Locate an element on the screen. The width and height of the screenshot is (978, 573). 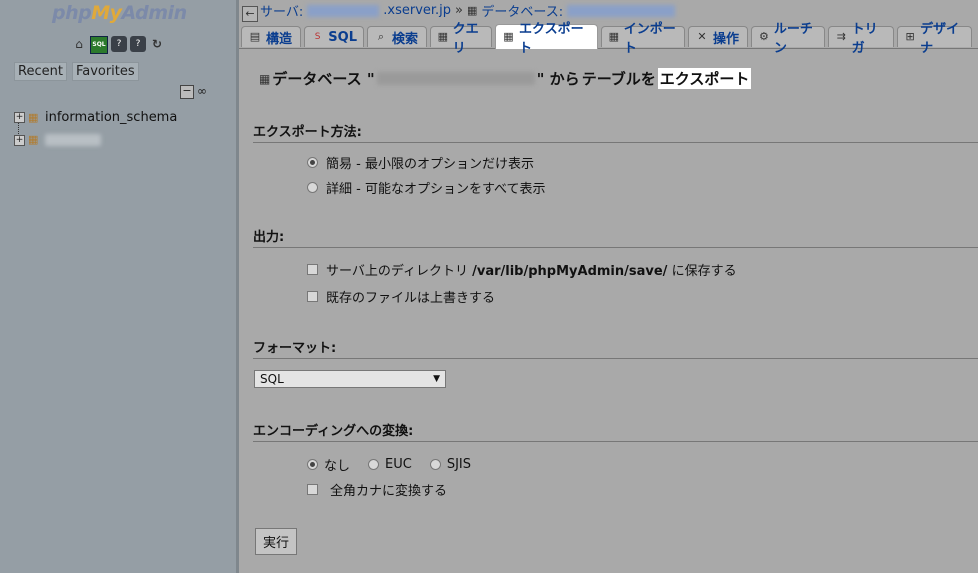
collapse-all-button: − is located at coordinates (187, 92).